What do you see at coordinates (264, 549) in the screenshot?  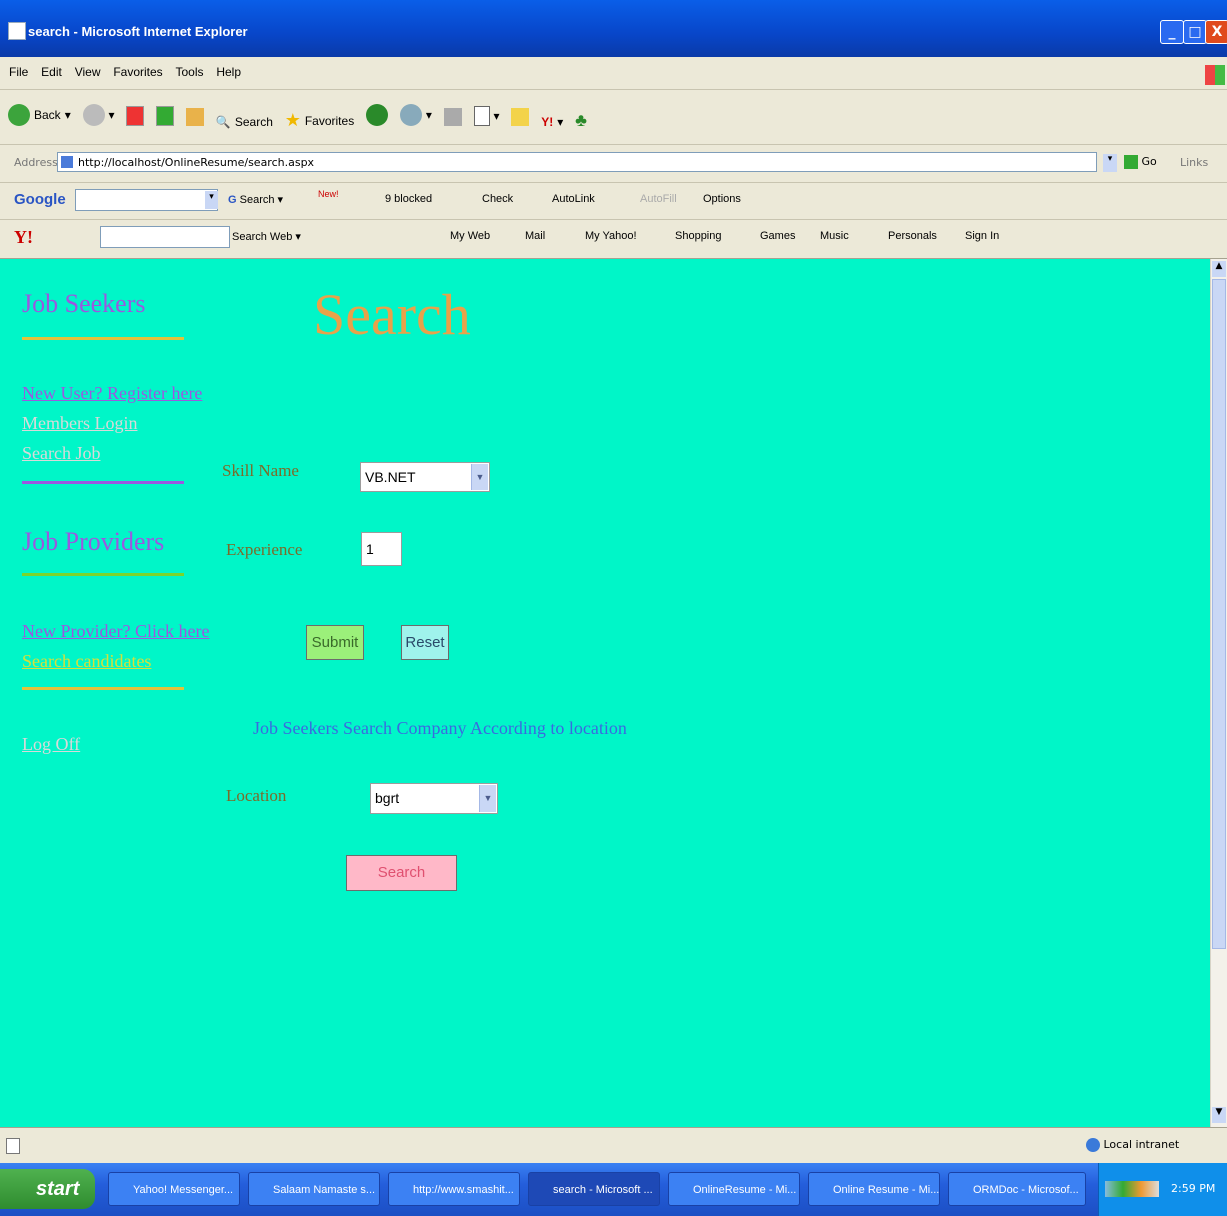 I see `experience-label: Experience` at bounding box center [264, 549].